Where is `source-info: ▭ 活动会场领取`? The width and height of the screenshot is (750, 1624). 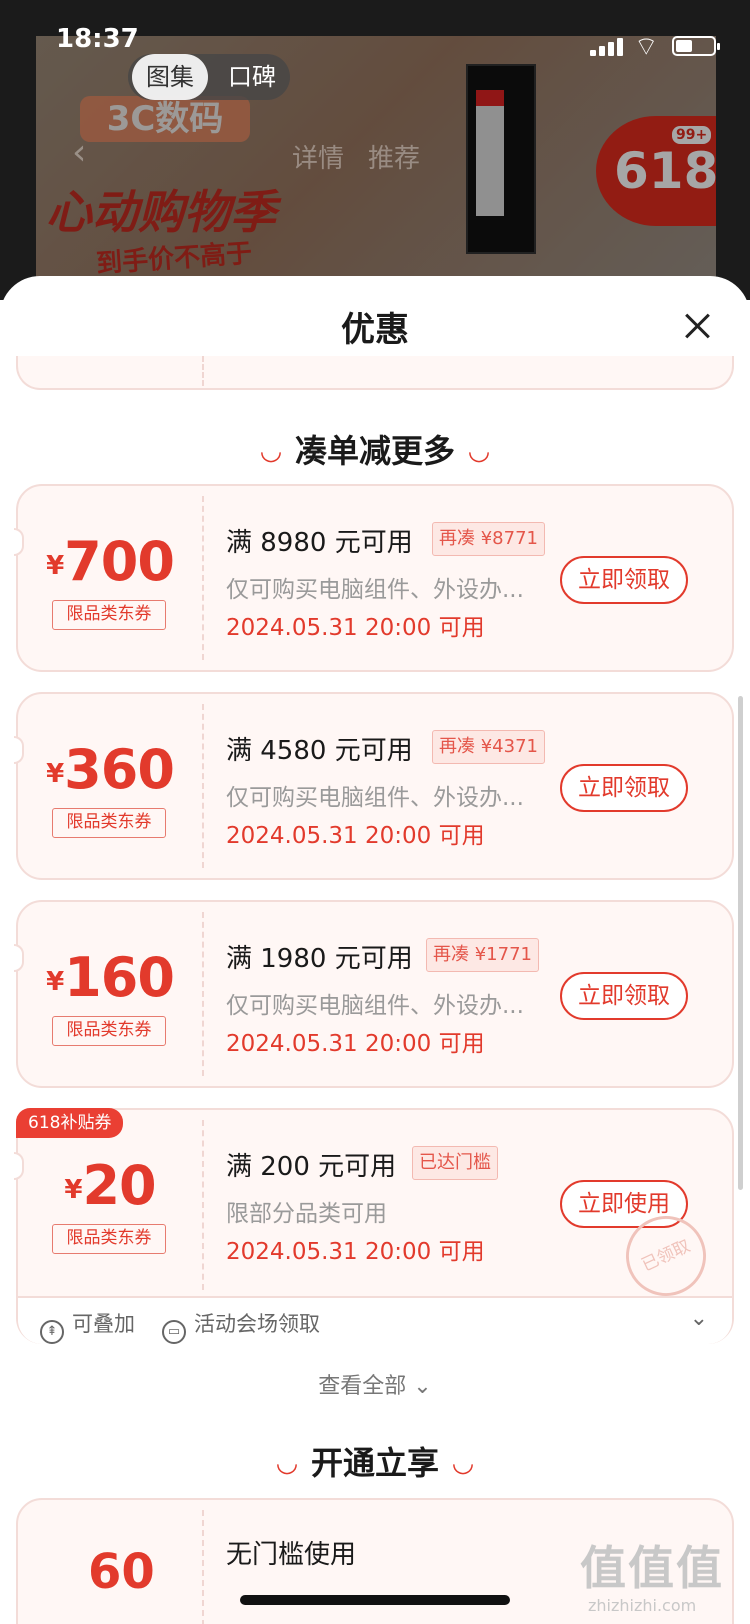 source-info: ▭ 活动会场领取 is located at coordinates (241, 1326).